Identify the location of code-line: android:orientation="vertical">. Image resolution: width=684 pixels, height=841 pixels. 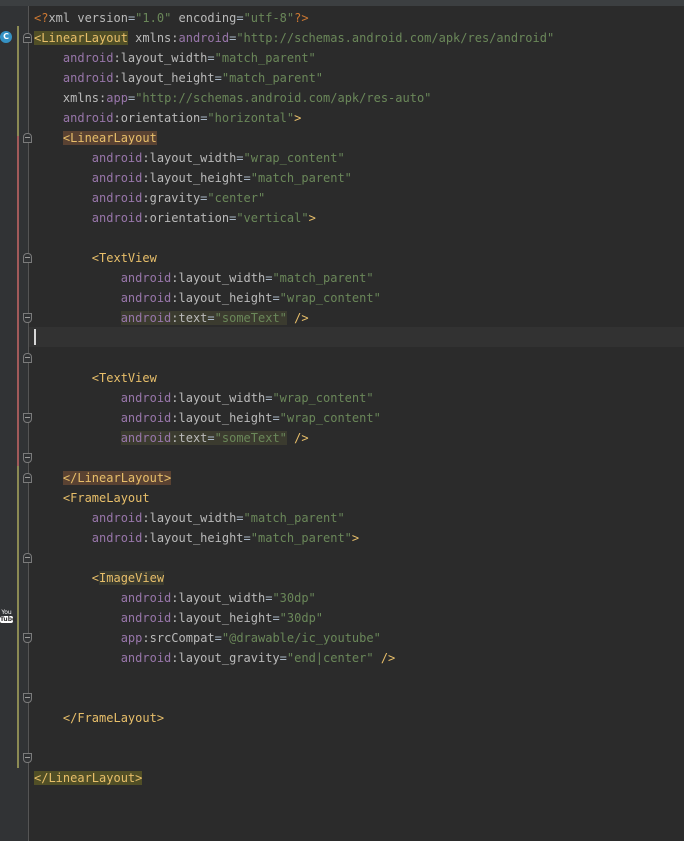
(354, 218).